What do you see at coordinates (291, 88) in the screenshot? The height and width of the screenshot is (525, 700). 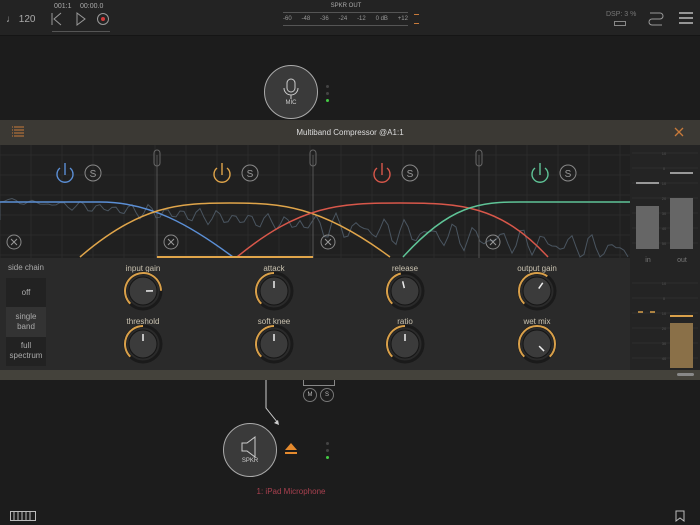 I see `microphone-icon` at bounding box center [291, 88].